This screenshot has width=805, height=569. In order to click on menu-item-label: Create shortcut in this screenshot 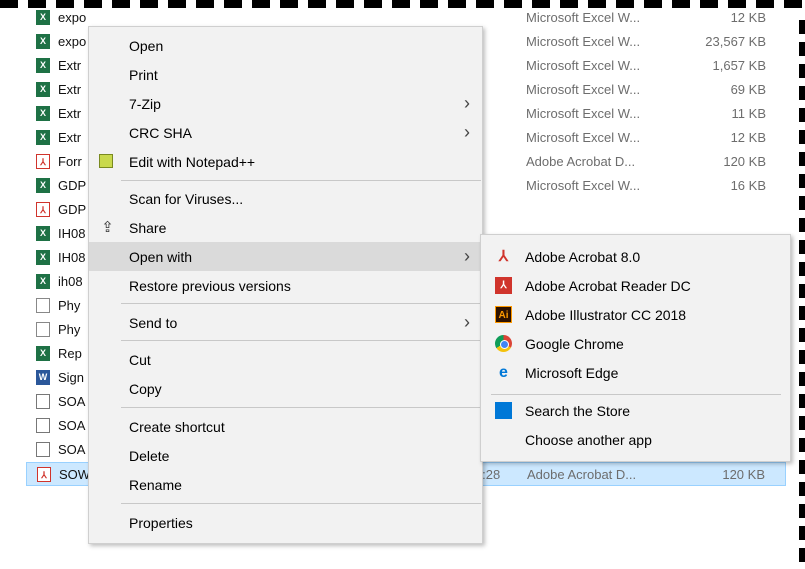, I will do `click(177, 427)`.